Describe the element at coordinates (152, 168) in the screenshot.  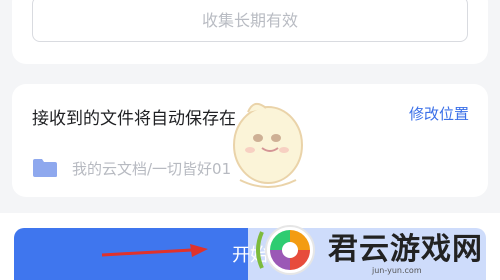
I see `folder-path: 我的云文档/一切皆好01` at that location.